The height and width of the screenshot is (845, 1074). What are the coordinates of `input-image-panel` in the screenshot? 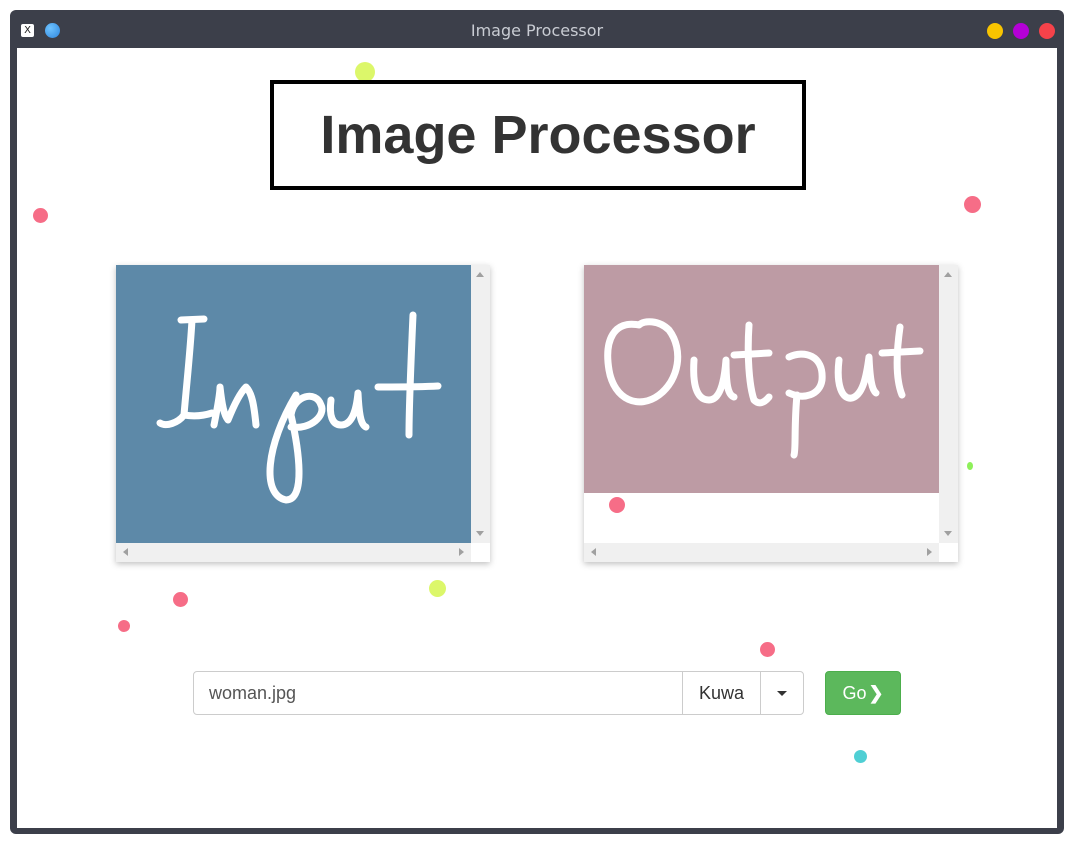 It's located at (303, 413).